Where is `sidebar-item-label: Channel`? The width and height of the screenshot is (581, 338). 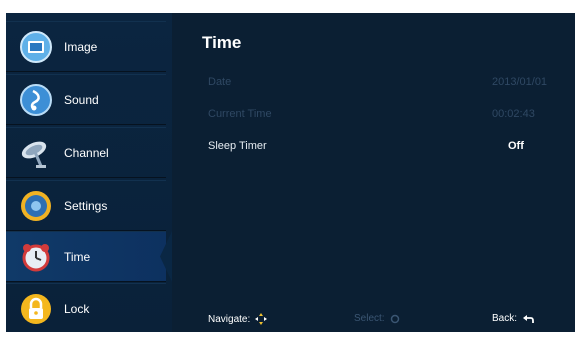 sidebar-item-label: Channel is located at coordinates (86, 152).